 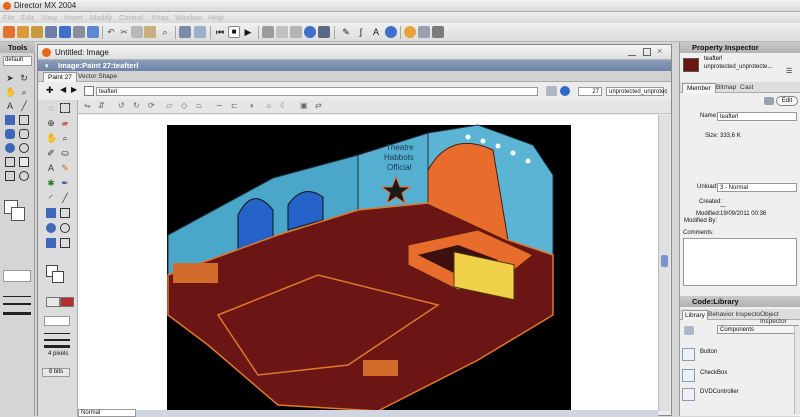 What do you see at coordinates (121, 105) in the screenshot?
I see `rotate-left-icon: ↺` at bounding box center [121, 105].